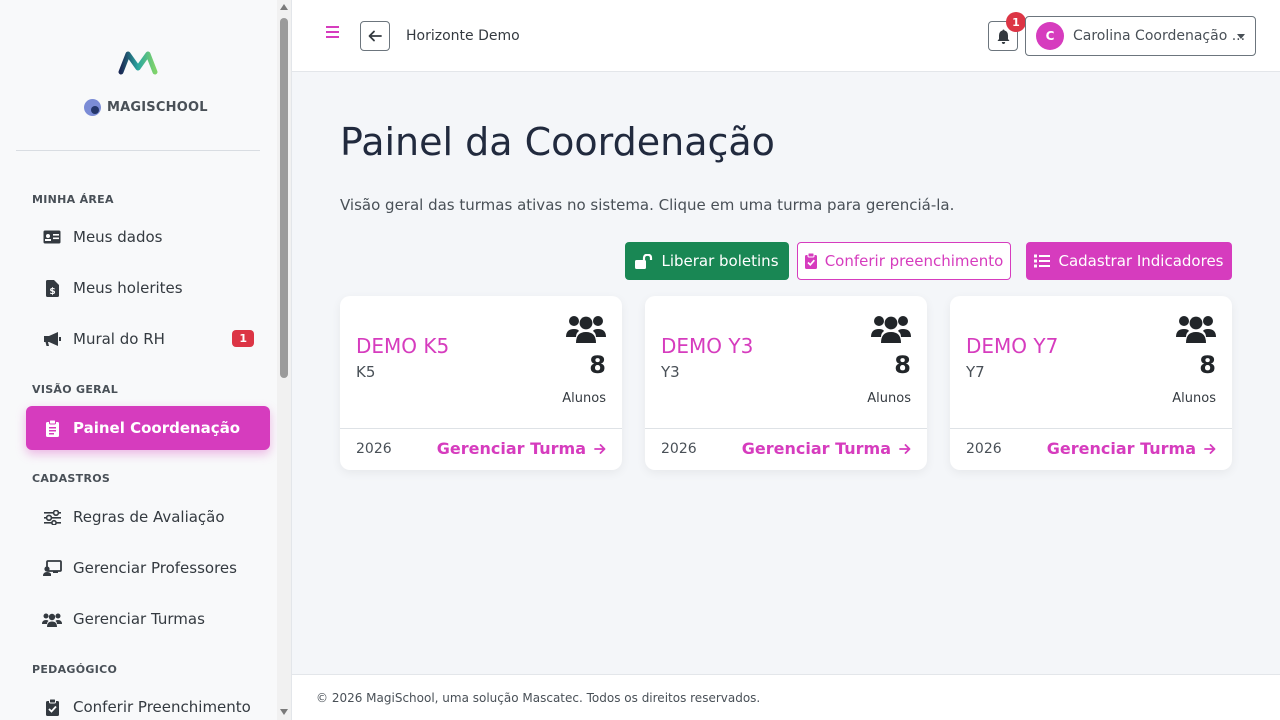 This screenshot has width=1280, height=720. I want to click on section-visao-geral: VISÃO GERAL, so click(75, 389).